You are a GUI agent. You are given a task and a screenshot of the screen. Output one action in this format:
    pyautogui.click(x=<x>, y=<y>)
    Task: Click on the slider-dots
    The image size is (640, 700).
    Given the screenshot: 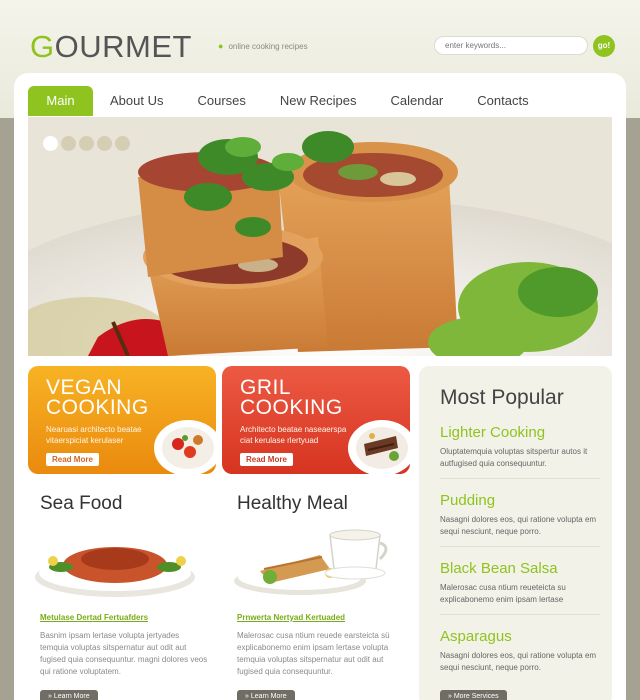 What is the action you would take?
    pyautogui.click(x=86, y=143)
    